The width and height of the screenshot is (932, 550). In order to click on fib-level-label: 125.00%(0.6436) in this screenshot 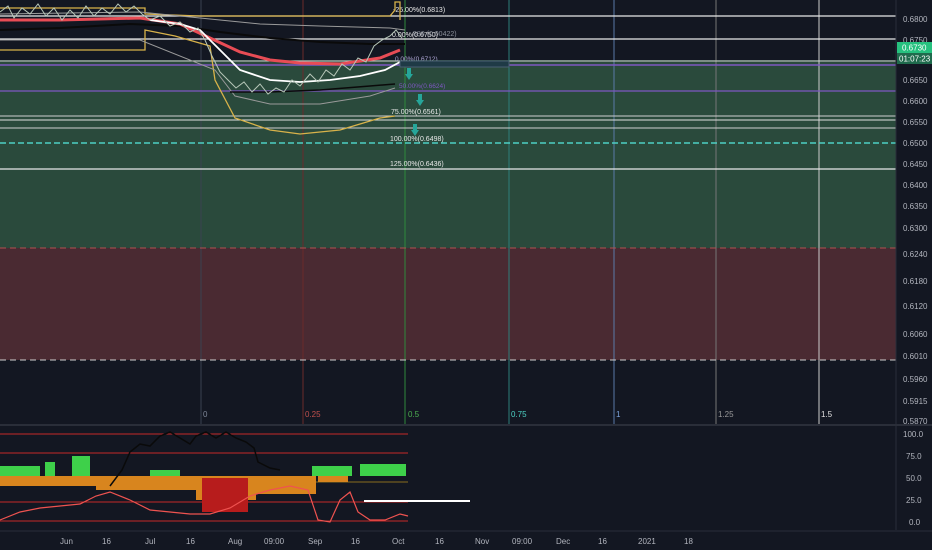, I will do `click(417, 164)`.